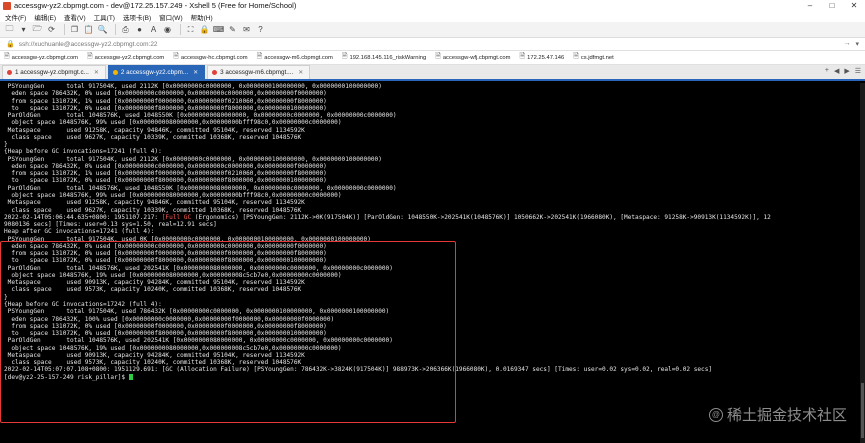 The image size is (865, 443). What do you see at coordinates (15, 17) in the screenshot?
I see `menu-file: 文件(F)` at bounding box center [15, 17].